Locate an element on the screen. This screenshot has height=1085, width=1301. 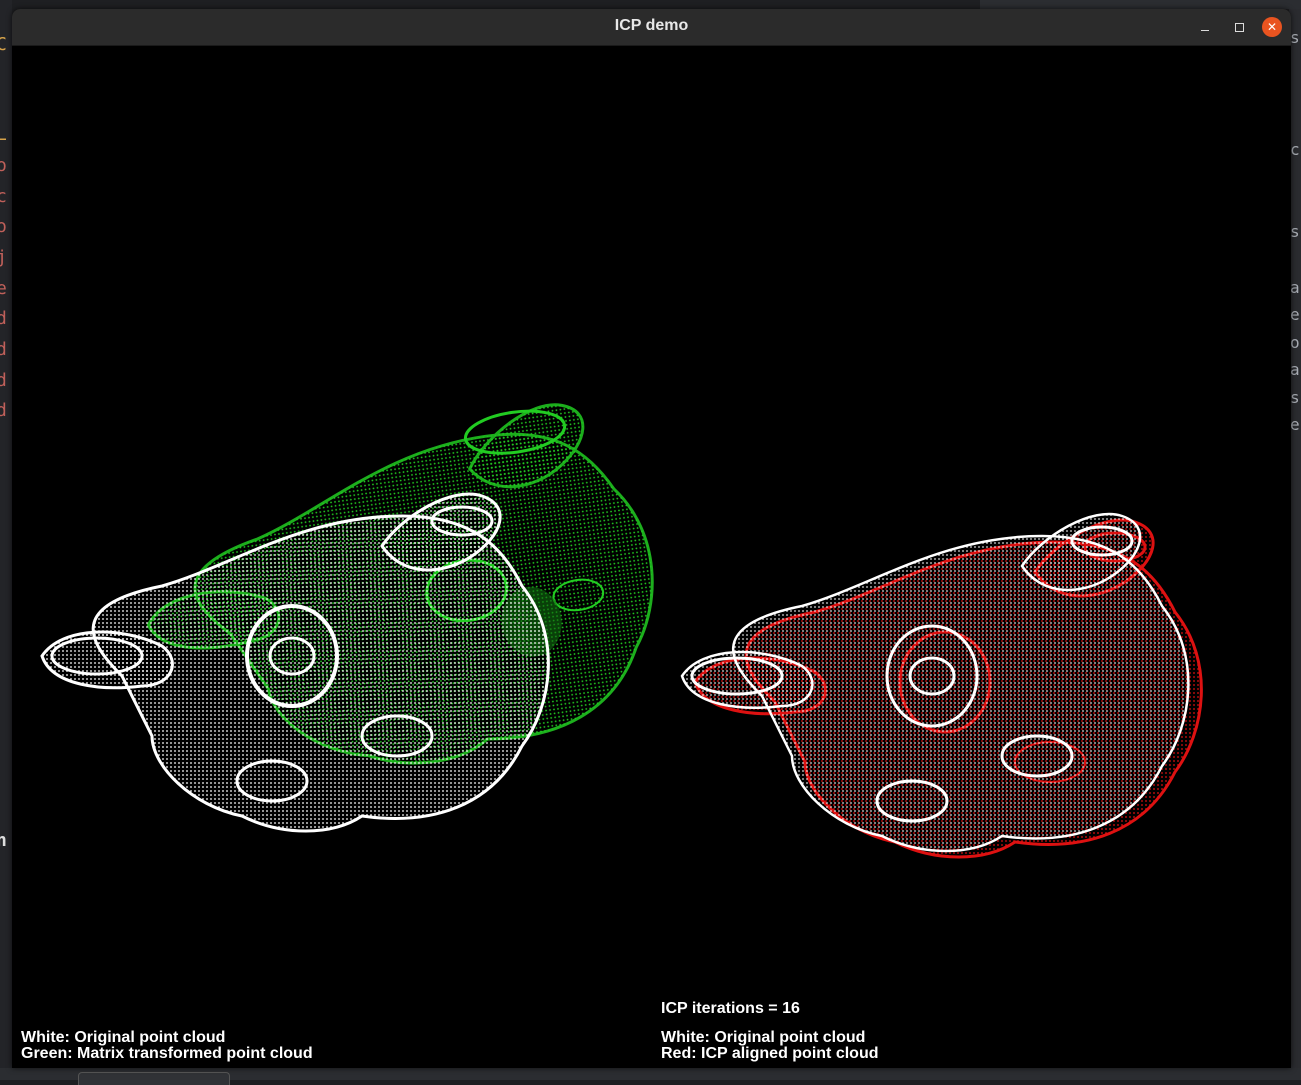
title-bar: ICP demo ✕ is located at coordinates (651, 27).